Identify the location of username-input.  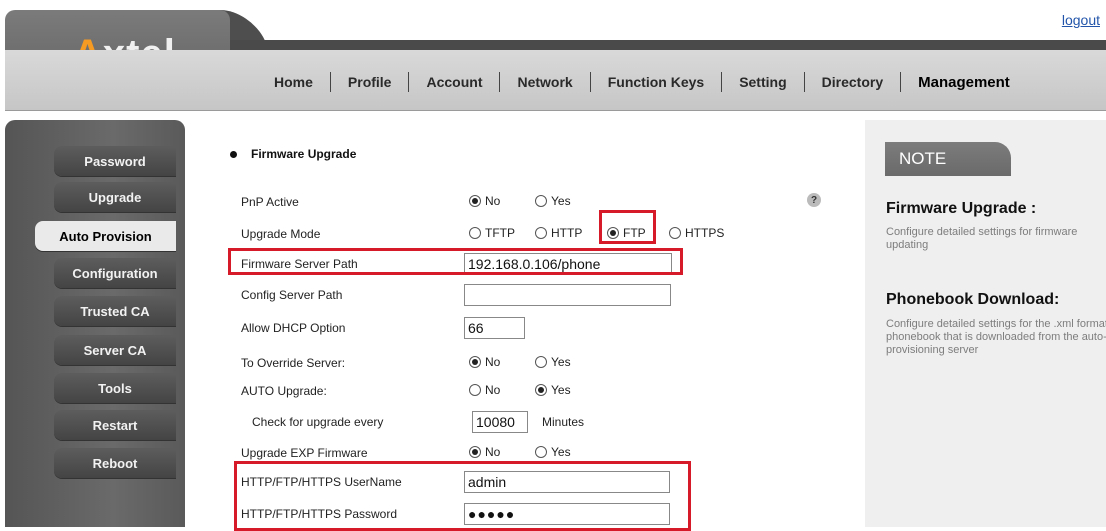
(567, 482).